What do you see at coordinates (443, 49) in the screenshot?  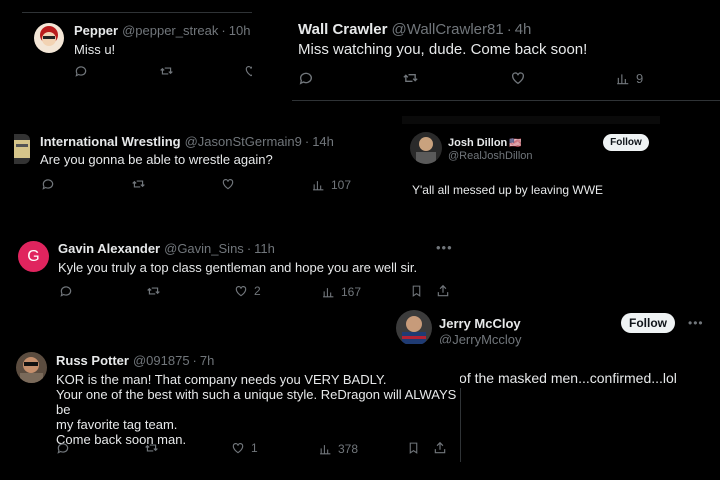 I see `tweet-text: Miss watching you, dude. Come back soon!` at bounding box center [443, 49].